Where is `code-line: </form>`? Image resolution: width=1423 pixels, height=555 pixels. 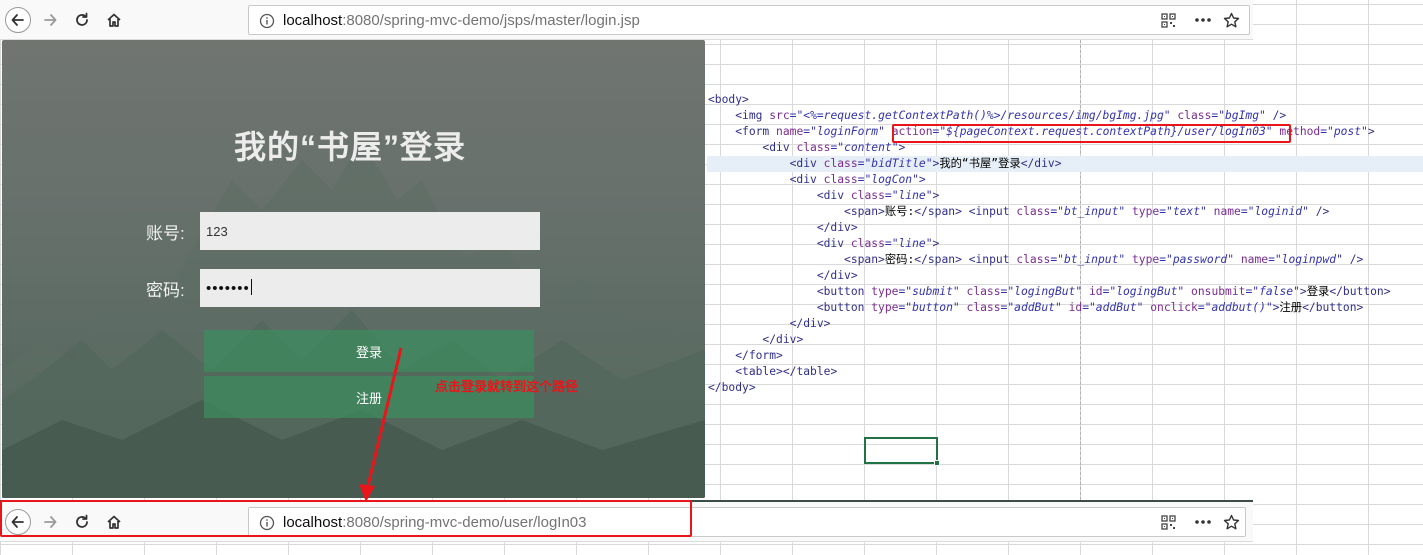 code-line: </form> is located at coordinates (759, 355).